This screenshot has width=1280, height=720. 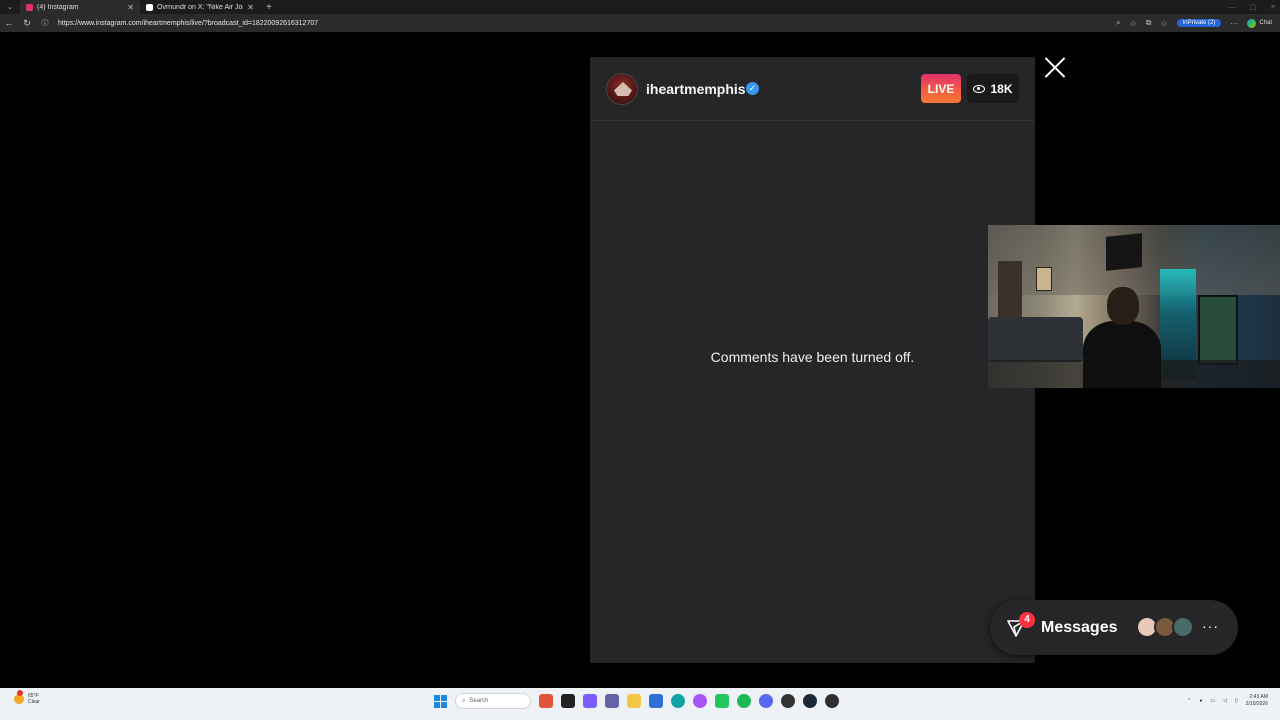 What do you see at coordinates (1122, 354) in the screenshot?
I see `person-body` at bounding box center [1122, 354].